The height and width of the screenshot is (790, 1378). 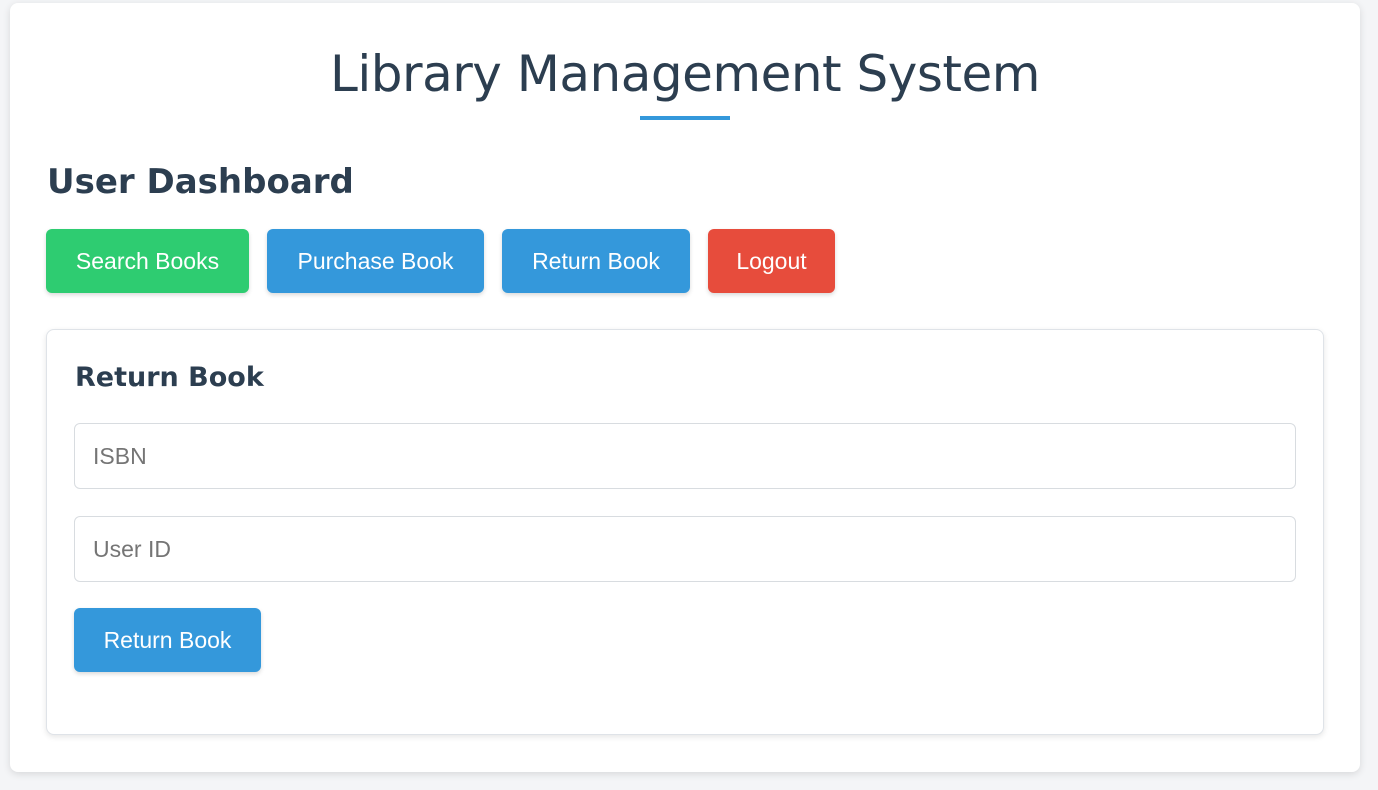 What do you see at coordinates (200, 182) in the screenshot?
I see `dashboard-heading: User Dashboard` at bounding box center [200, 182].